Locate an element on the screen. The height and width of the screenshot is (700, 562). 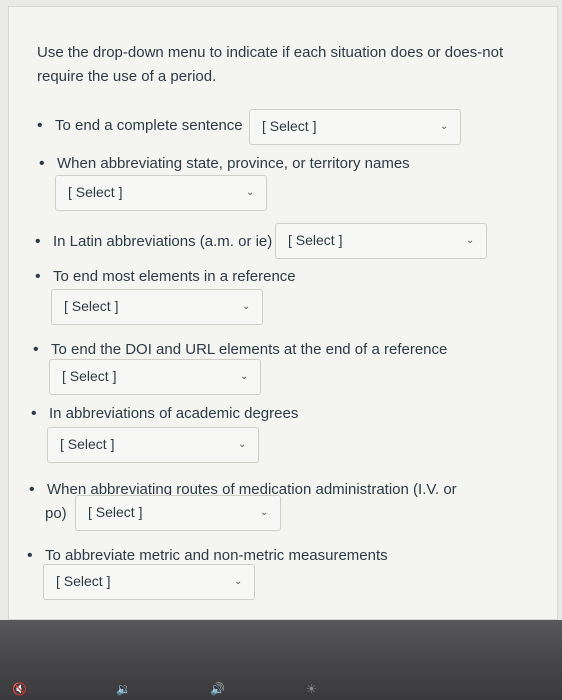
volume-up-icon: 🔊 is located at coordinates (217, 689).